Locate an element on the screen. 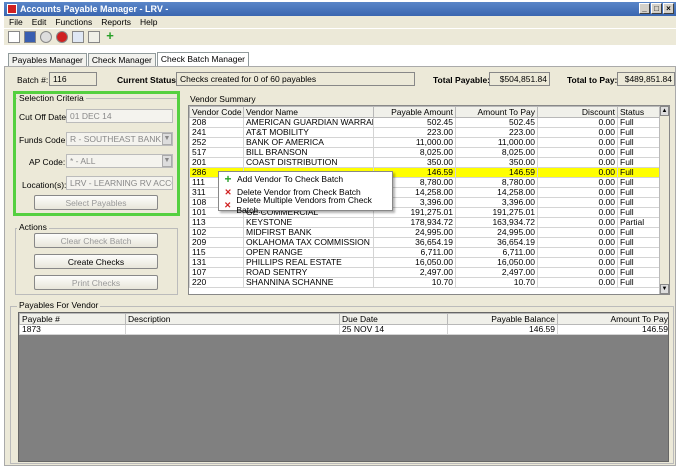 Image resolution: width=681 pixels, height=470 pixels. table-cell: 11,000.00 is located at coordinates (414, 142).